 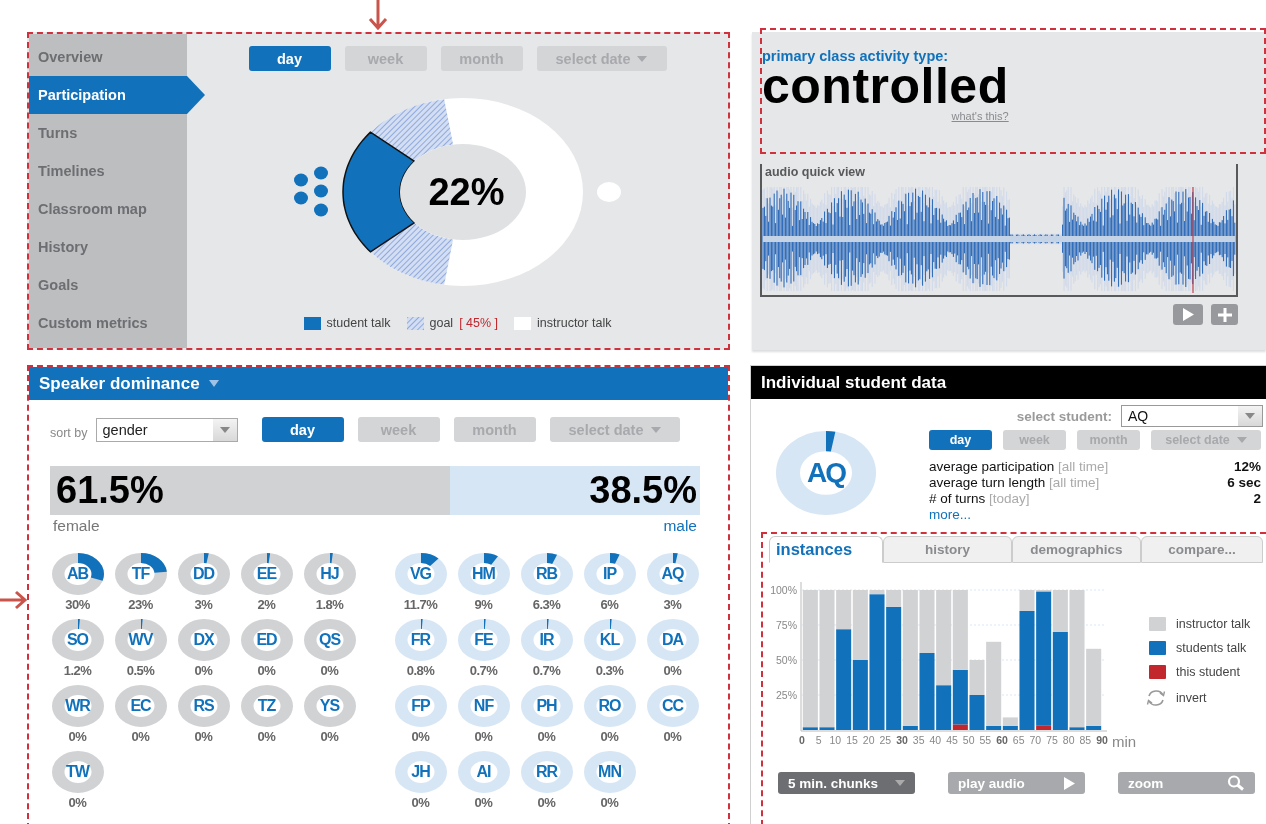 I want to click on student-initials: MN, so click(x=609, y=772).